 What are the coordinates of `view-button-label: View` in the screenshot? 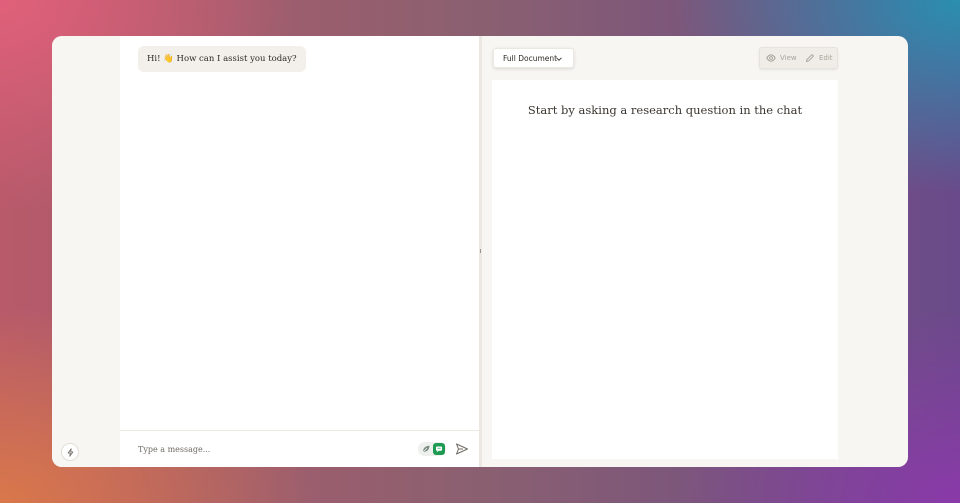 It's located at (788, 58).